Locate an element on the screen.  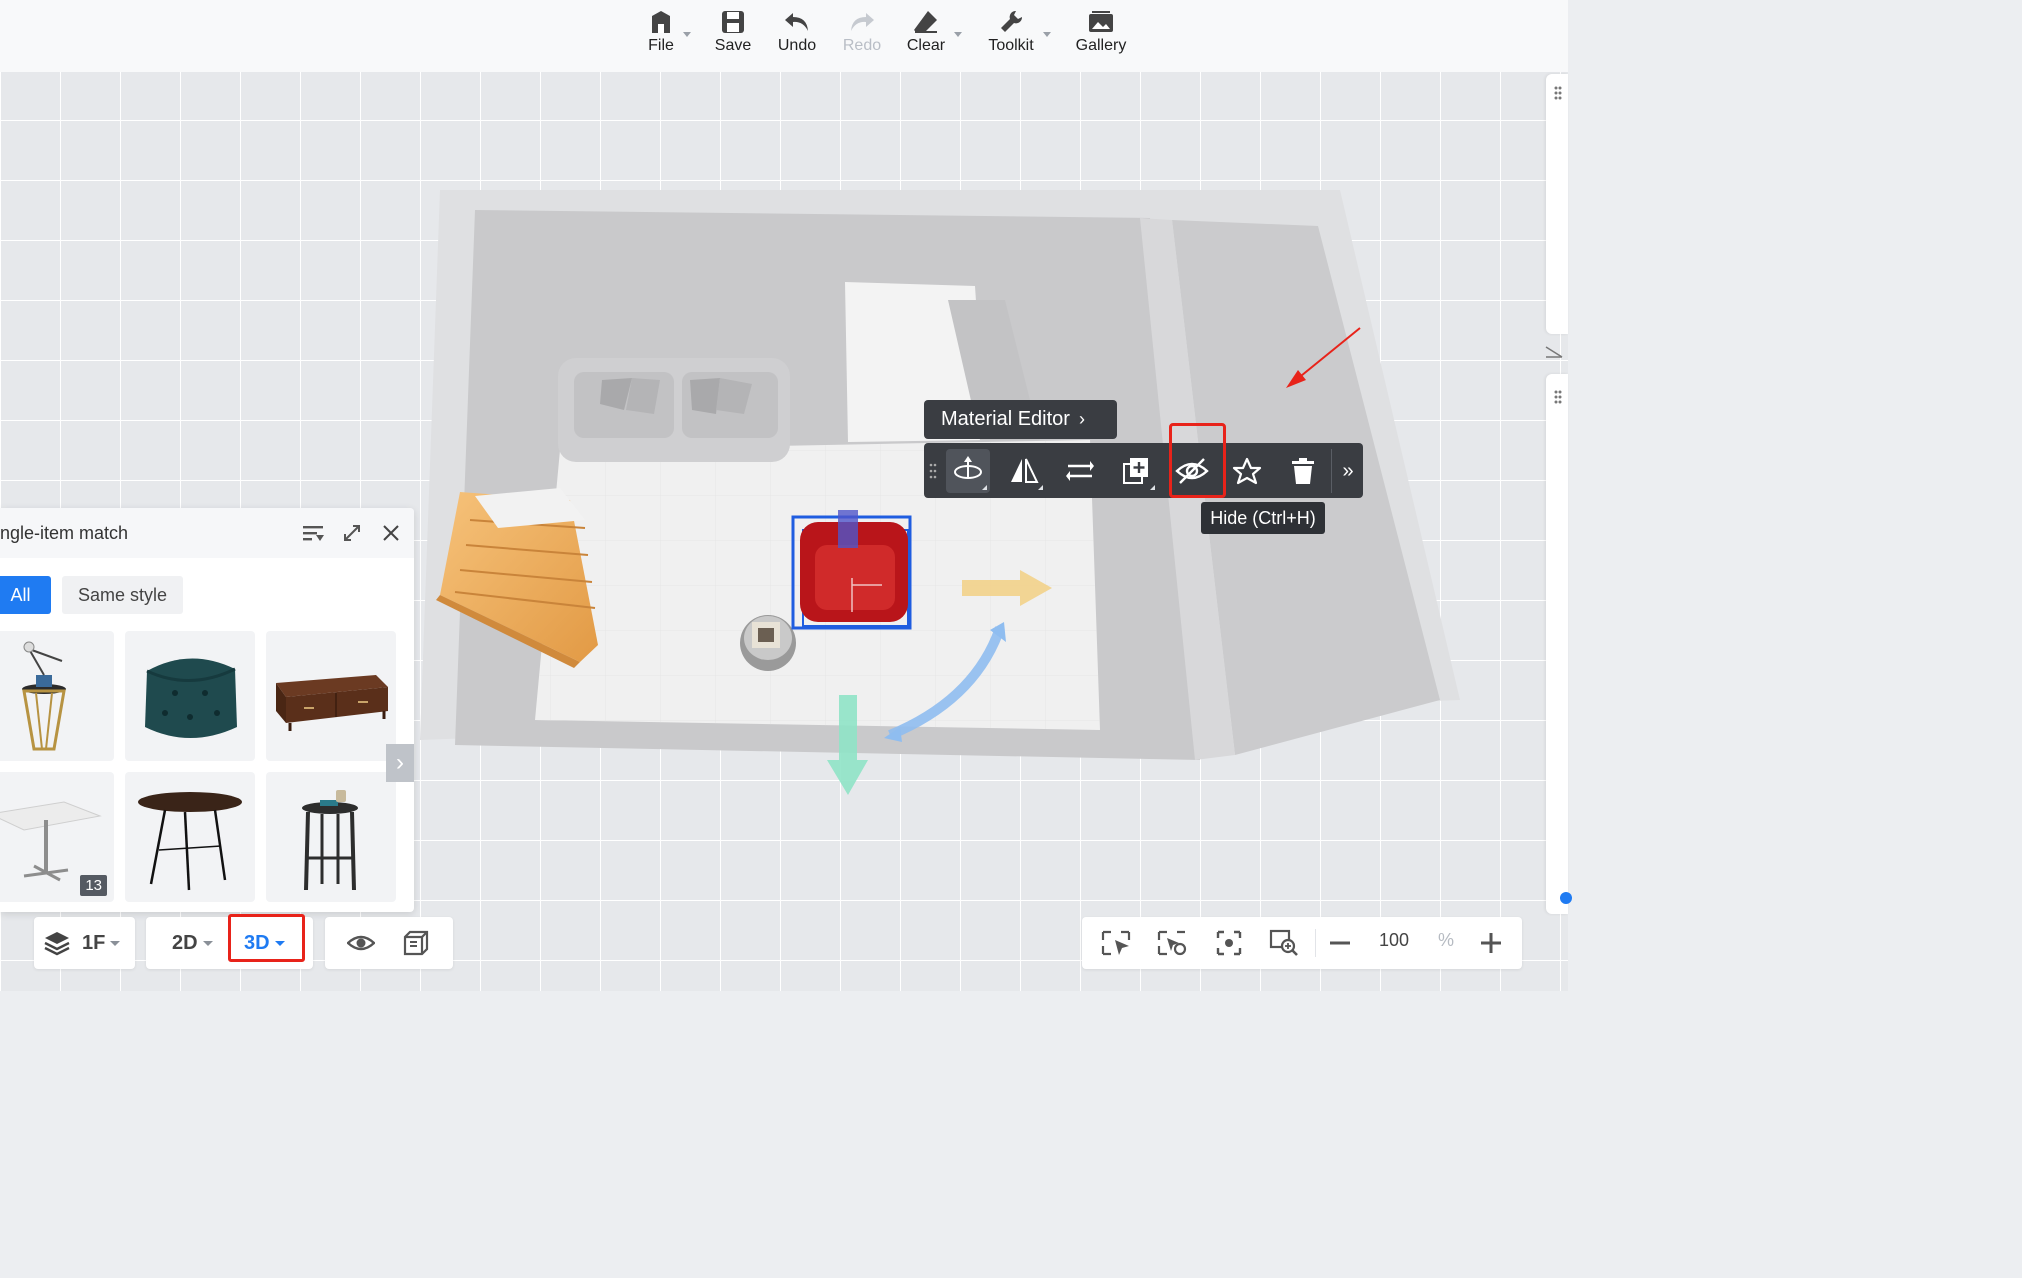
region-select-icon is located at coordinates (1116, 943).